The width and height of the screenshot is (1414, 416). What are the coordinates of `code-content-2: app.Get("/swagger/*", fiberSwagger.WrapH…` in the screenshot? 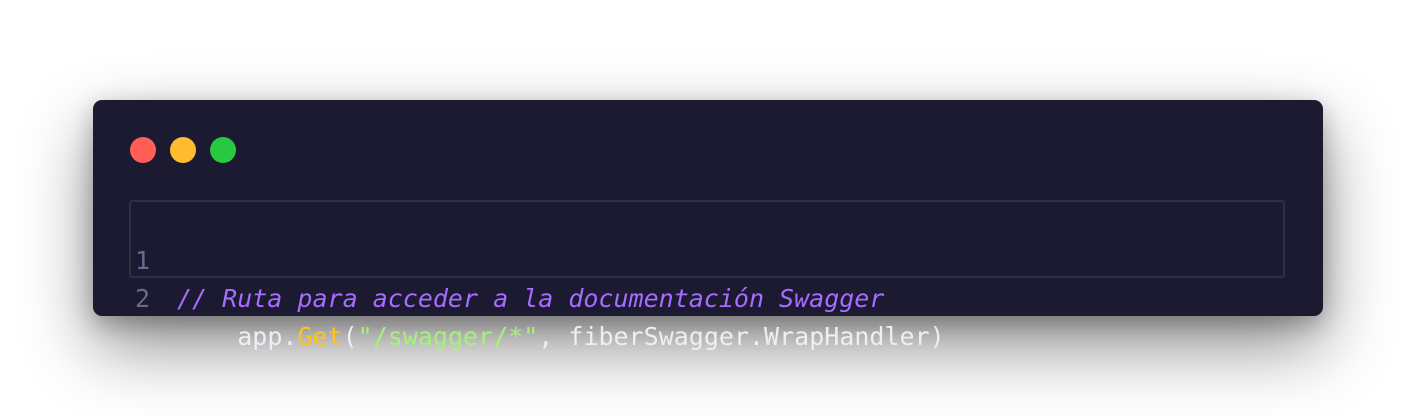 It's located at (561, 337).